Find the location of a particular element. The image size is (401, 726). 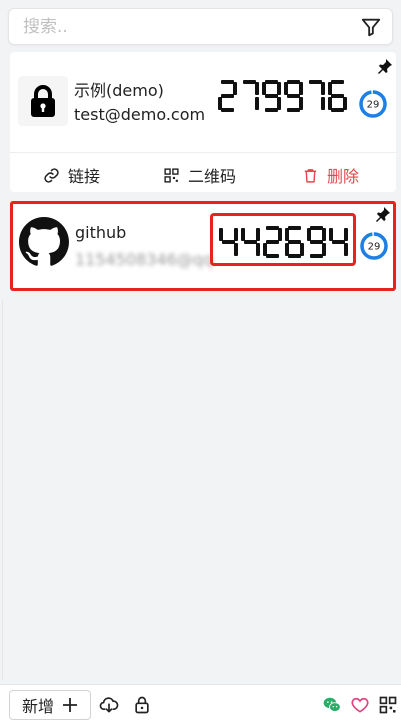

delete-button: 删除 is located at coordinates (330, 175).